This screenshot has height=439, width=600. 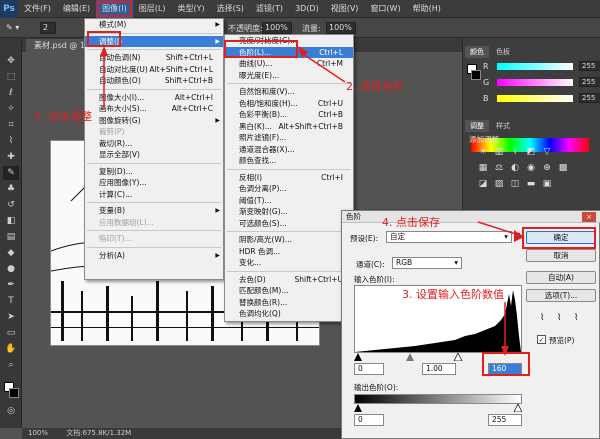 What do you see at coordinates (375, 86) in the screenshot?
I see `annotation-step2: 2. 选择色阶` at bounding box center [375, 86].